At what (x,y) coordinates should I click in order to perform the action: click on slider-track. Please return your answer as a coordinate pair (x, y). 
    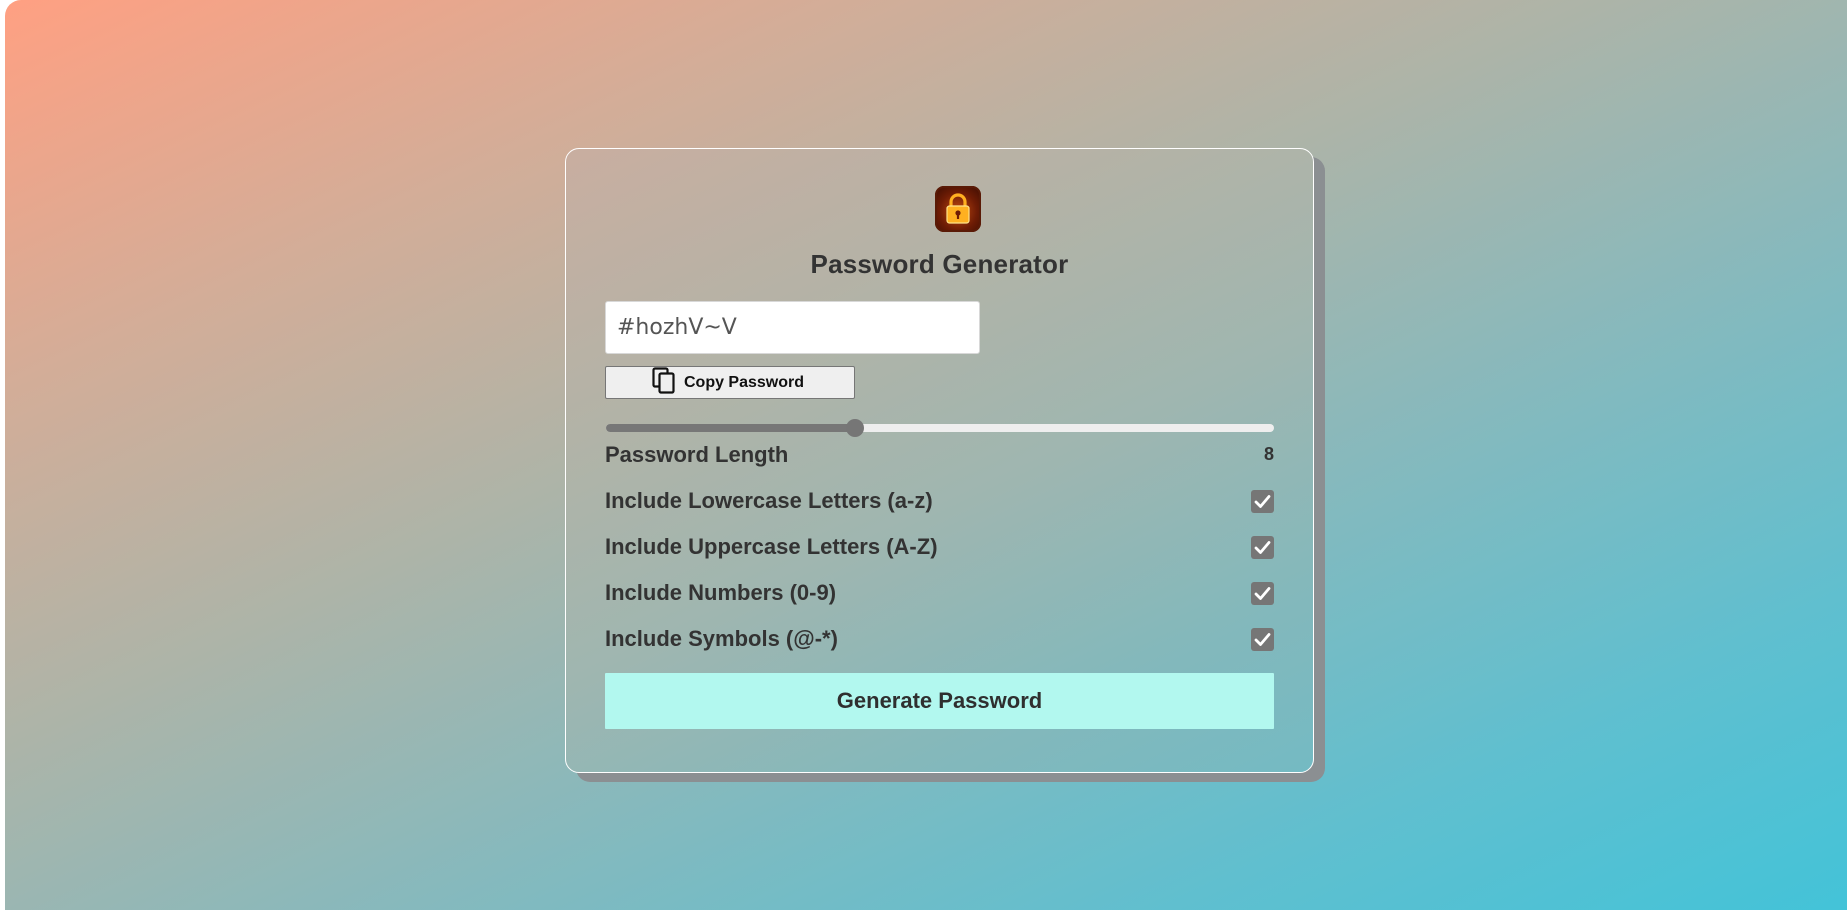
    Looking at the image, I should click on (940, 428).